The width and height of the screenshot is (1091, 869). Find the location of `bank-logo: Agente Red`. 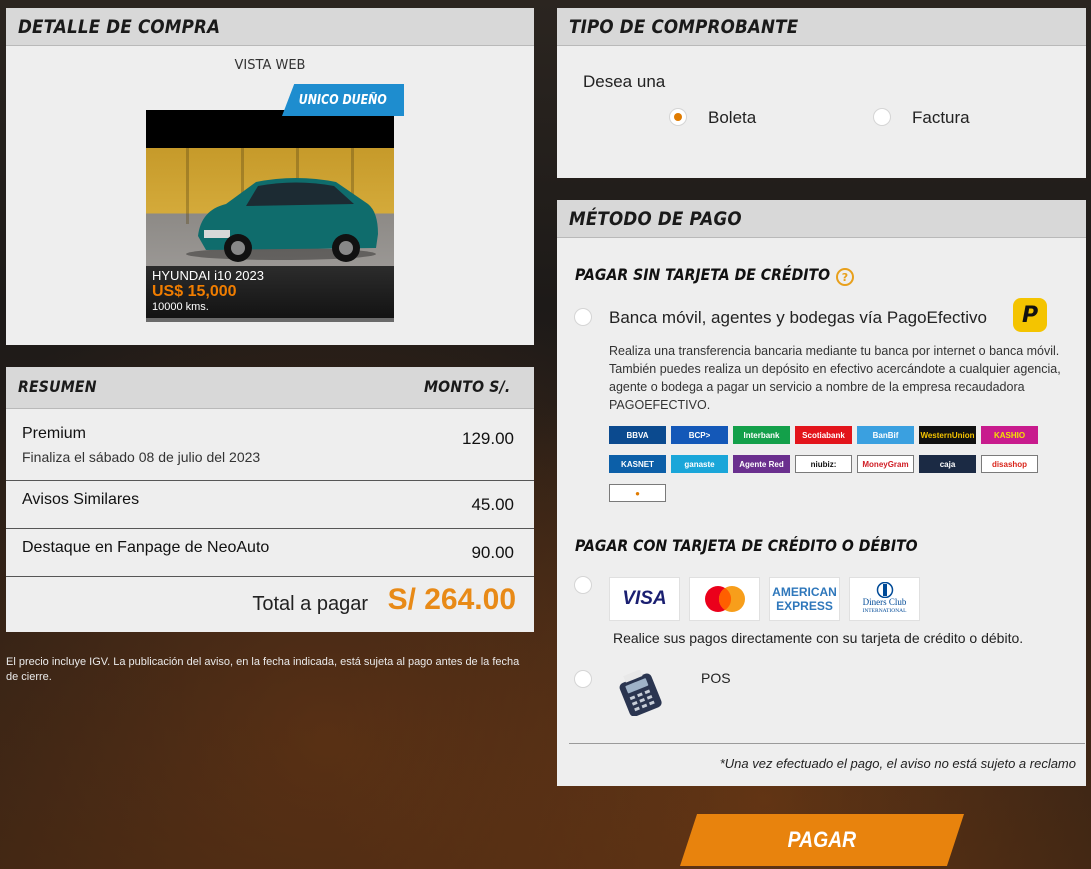

bank-logo: Agente Red is located at coordinates (761, 464).